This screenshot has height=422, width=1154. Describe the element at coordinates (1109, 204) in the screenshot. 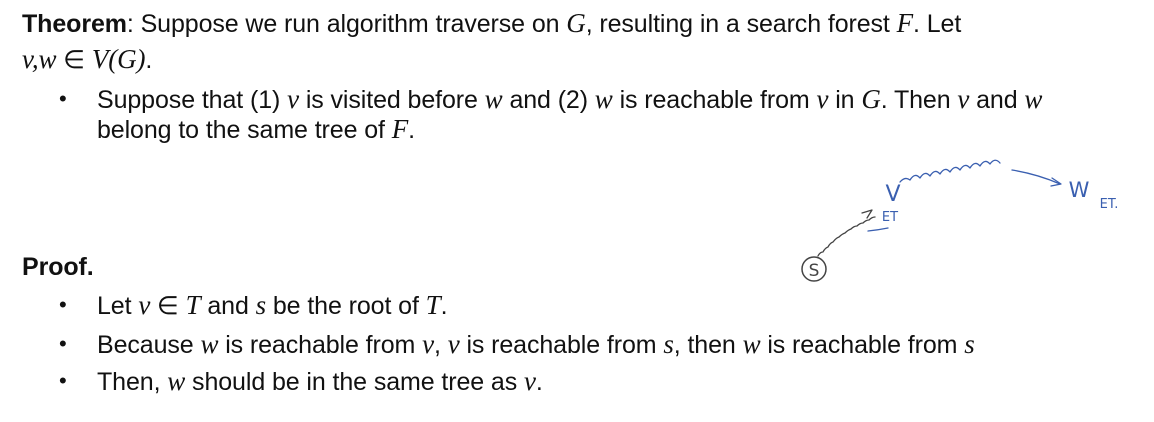

I see `w-membership: ET.` at that location.